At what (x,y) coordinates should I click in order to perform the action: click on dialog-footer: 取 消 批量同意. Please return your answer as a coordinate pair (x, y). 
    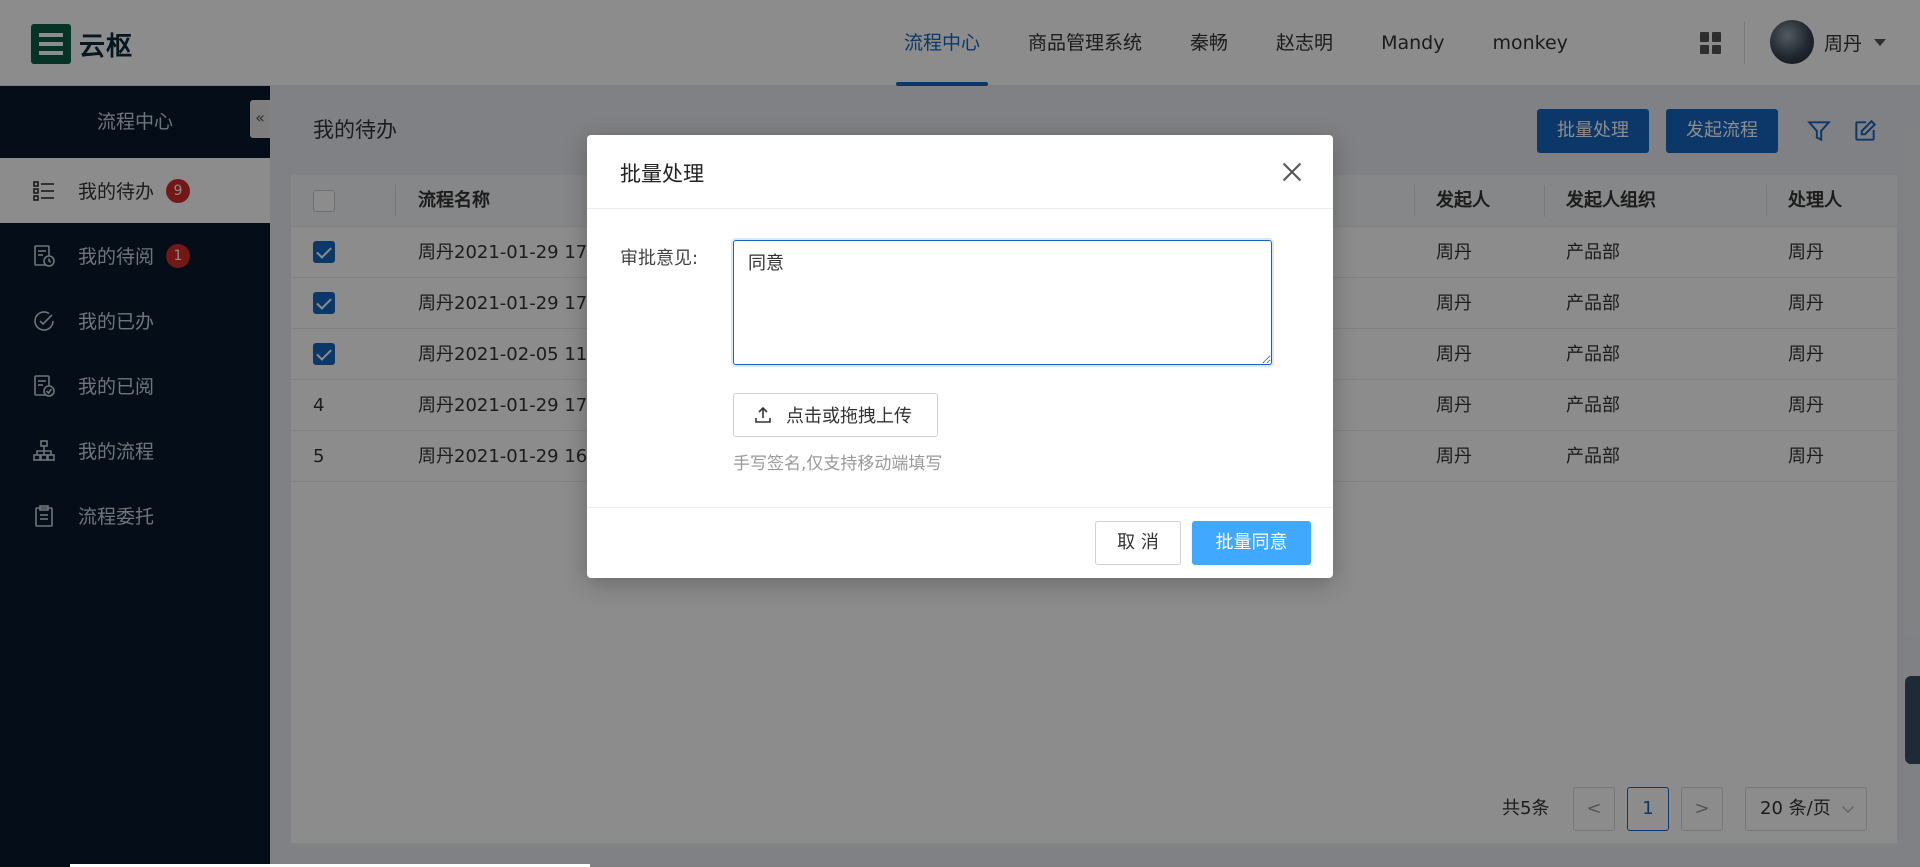
    Looking at the image, I should click on (960, 542).